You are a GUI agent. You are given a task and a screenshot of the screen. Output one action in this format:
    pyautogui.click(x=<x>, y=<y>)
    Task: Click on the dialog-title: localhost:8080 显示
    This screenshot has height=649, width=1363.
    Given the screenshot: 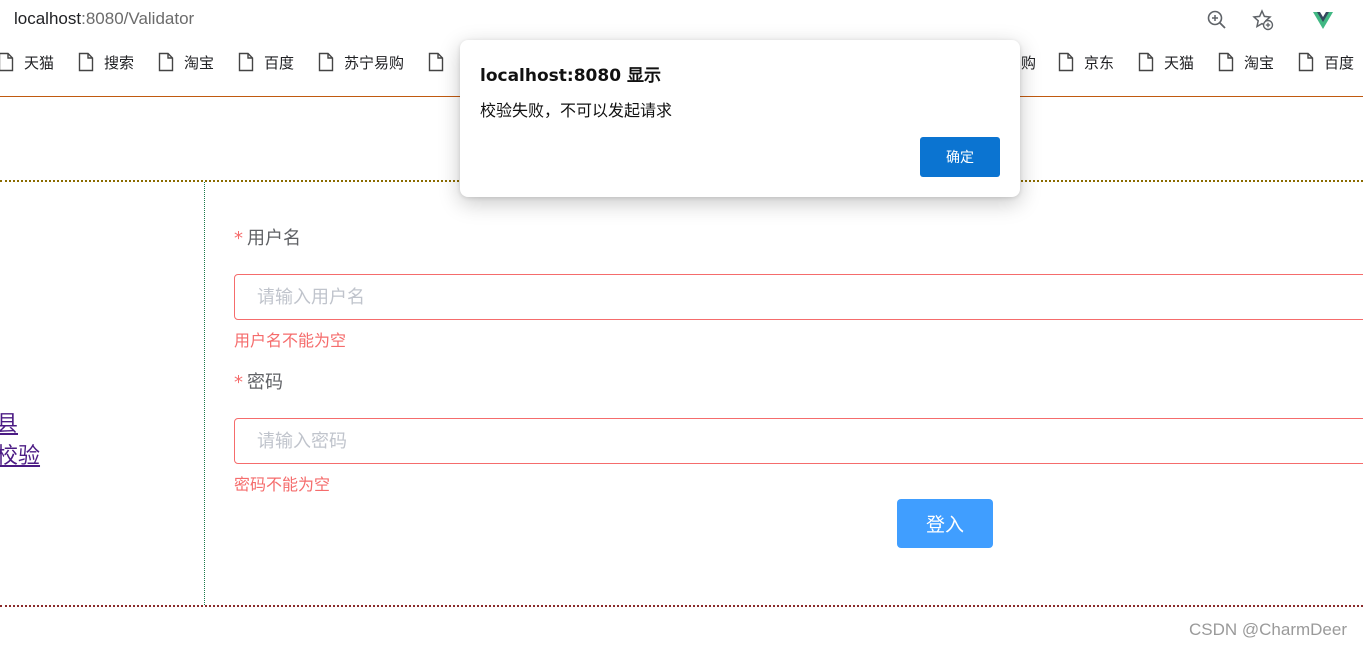 What is the action you would take?
    pyautogui.click(x=570, y=76)
    